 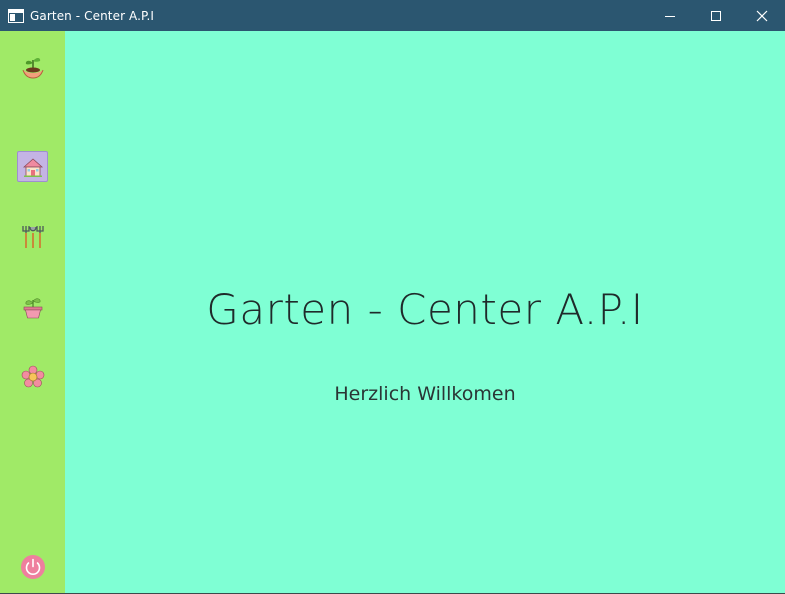 I want to click on sidebar-item-flowers, so click(x=32, y=376).